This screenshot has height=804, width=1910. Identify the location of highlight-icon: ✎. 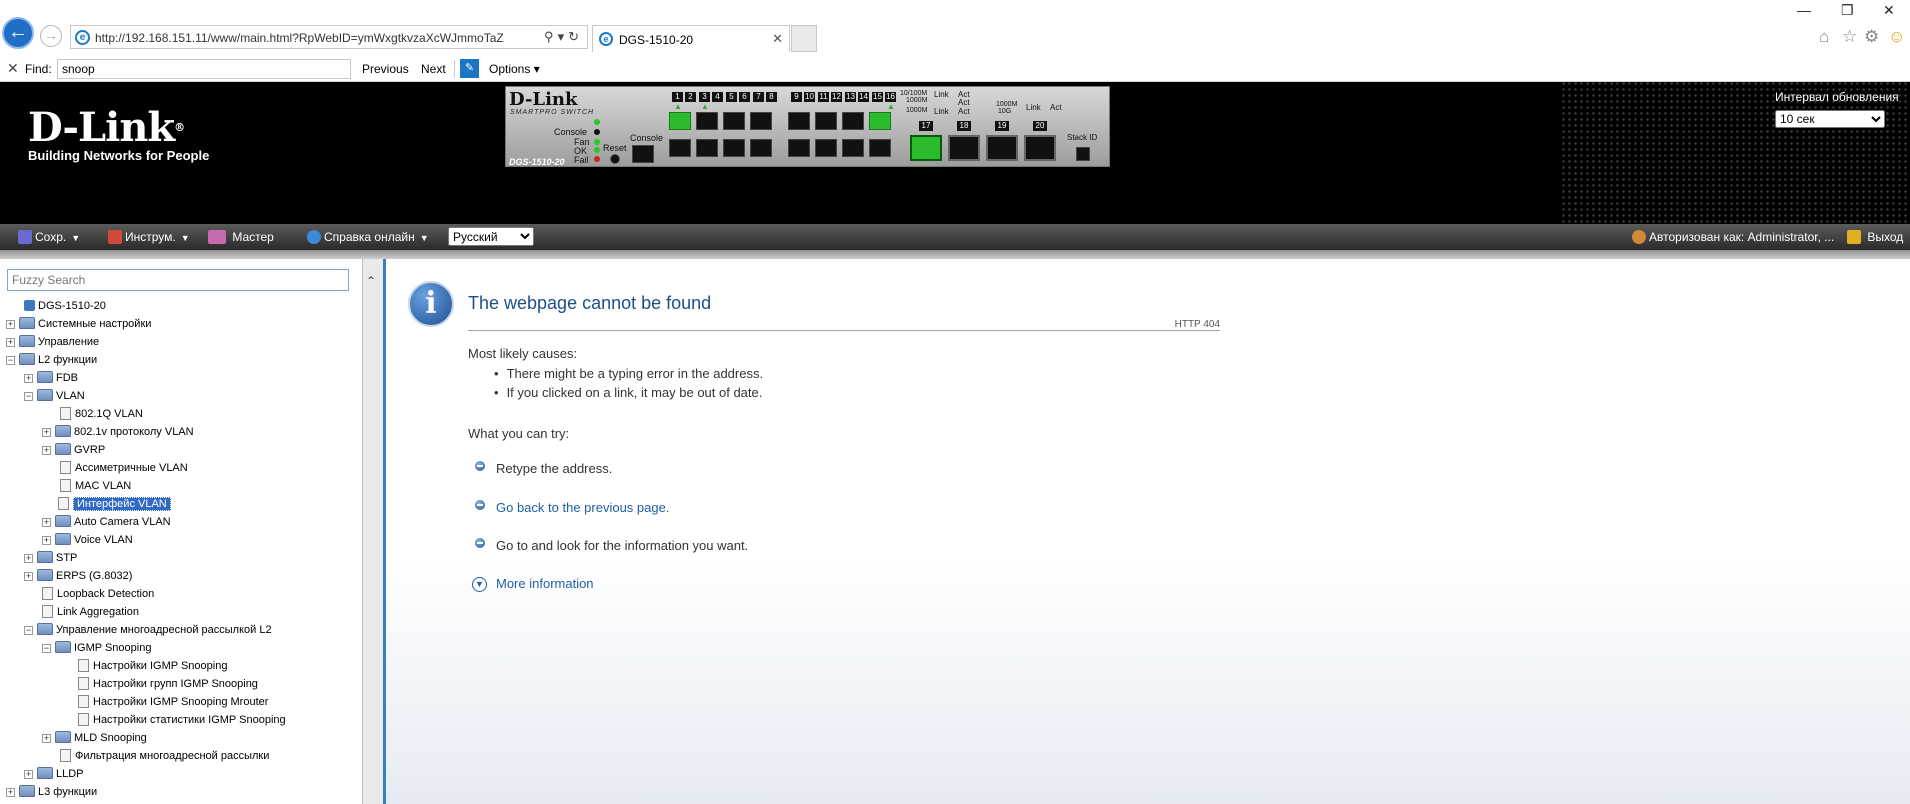
(469, 68).